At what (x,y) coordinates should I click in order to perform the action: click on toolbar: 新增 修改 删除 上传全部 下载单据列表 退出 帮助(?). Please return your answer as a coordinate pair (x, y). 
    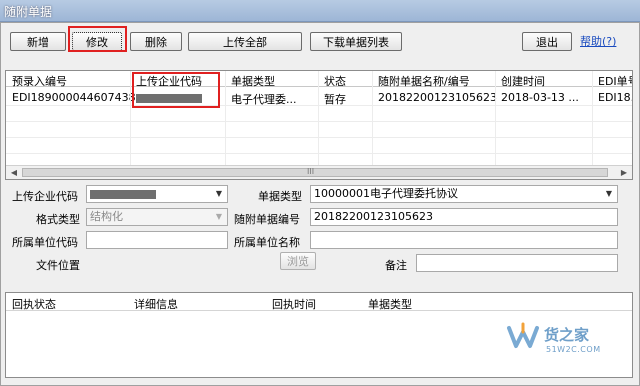
    Looking at the image, I should click on (320, 41).